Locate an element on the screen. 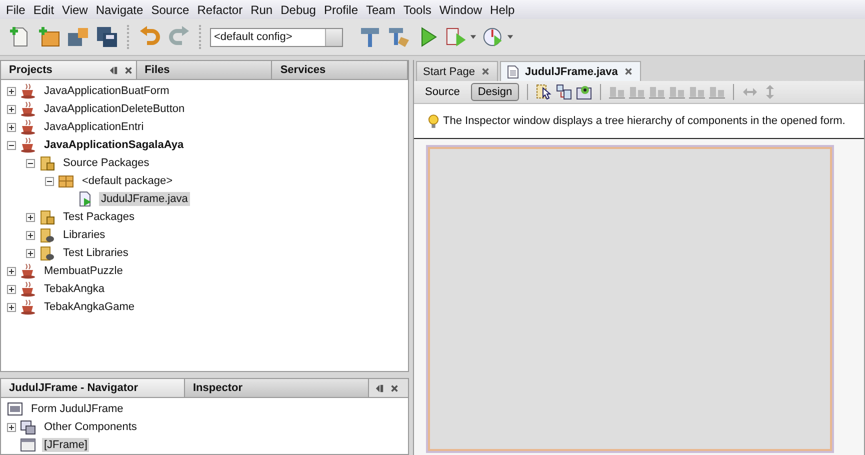  menu-item: Window is located at coordinates (460, 9).